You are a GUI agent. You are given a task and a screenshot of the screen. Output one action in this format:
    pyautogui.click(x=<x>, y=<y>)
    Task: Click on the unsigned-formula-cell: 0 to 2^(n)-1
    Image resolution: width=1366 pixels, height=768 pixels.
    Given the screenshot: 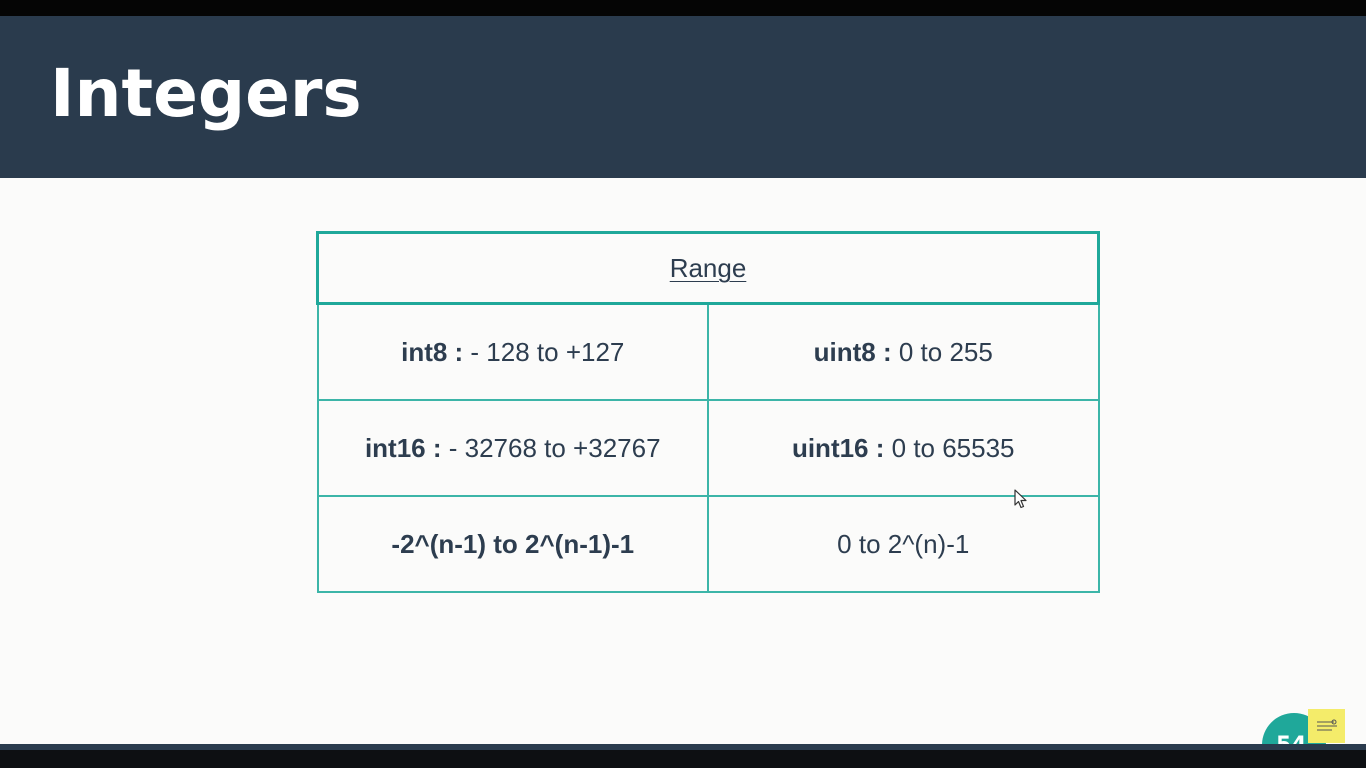 What is the action you would take?
    pyautogui.click(x=903, y=544)
    